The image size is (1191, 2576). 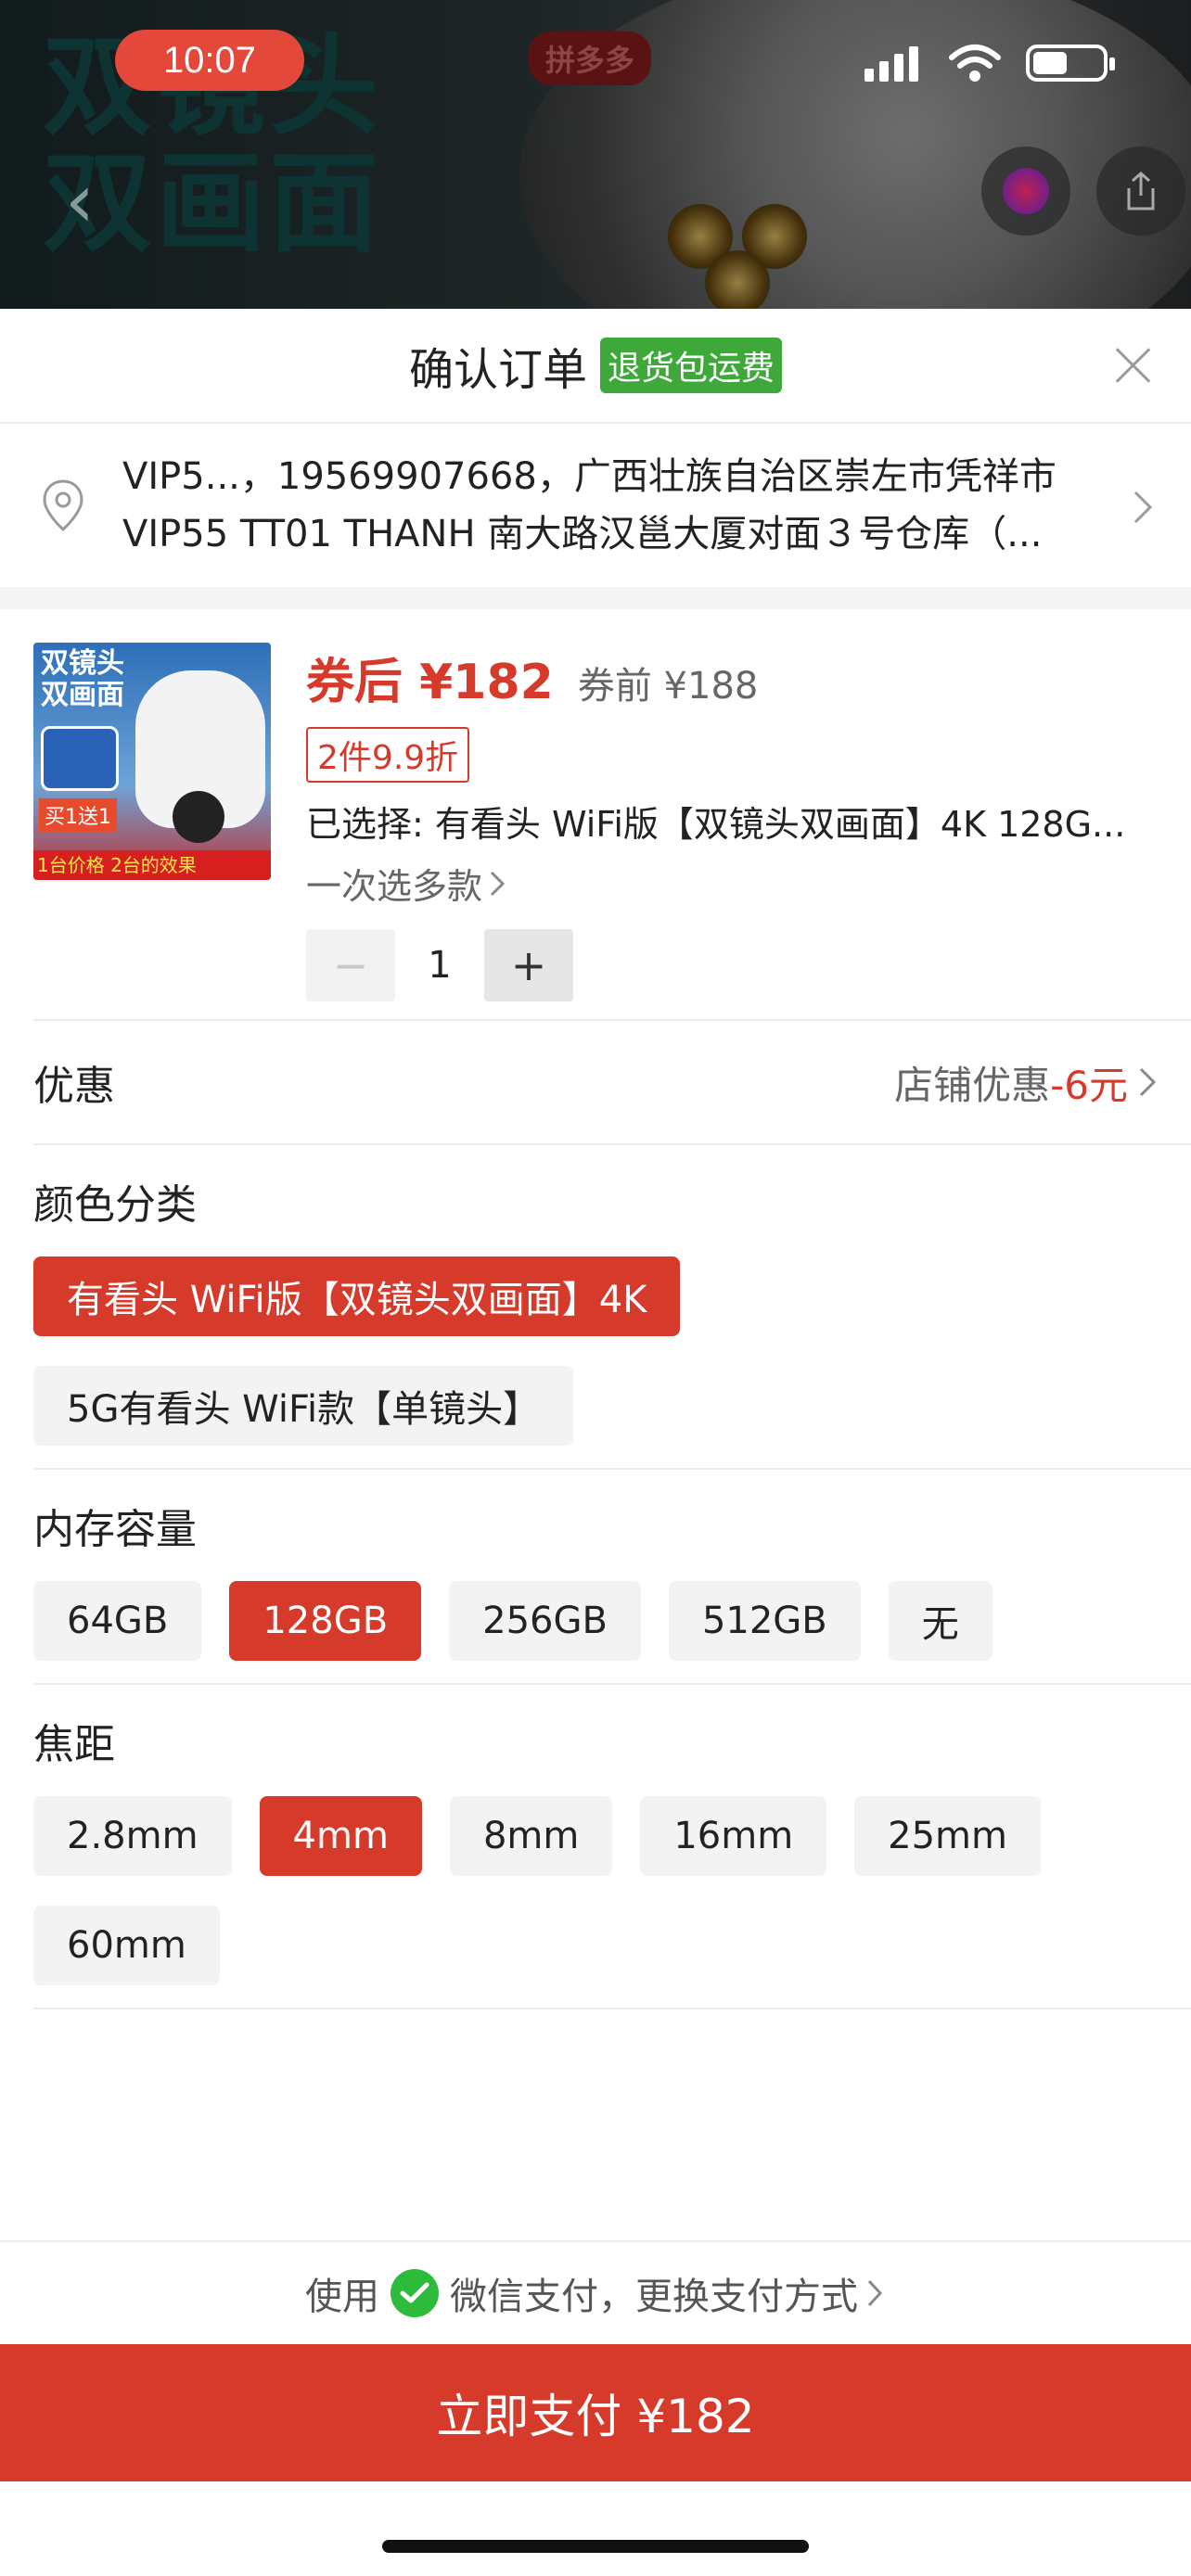 I want to click on quantity-value: 1, so click(x=440, y=965).